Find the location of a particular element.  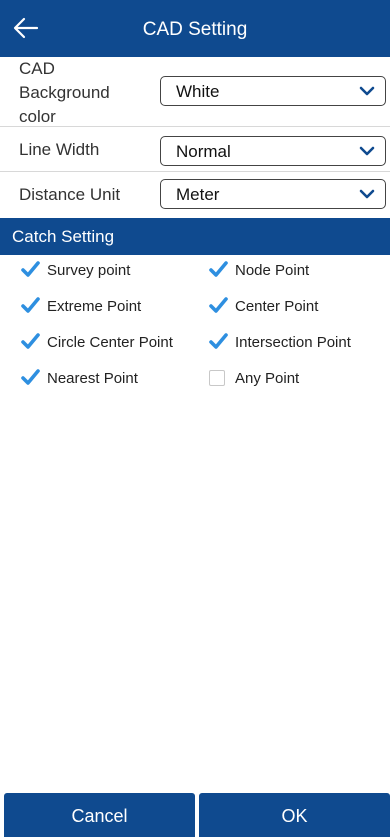

checkbox-center-point: Center Point is located at coordinates (263, 306).